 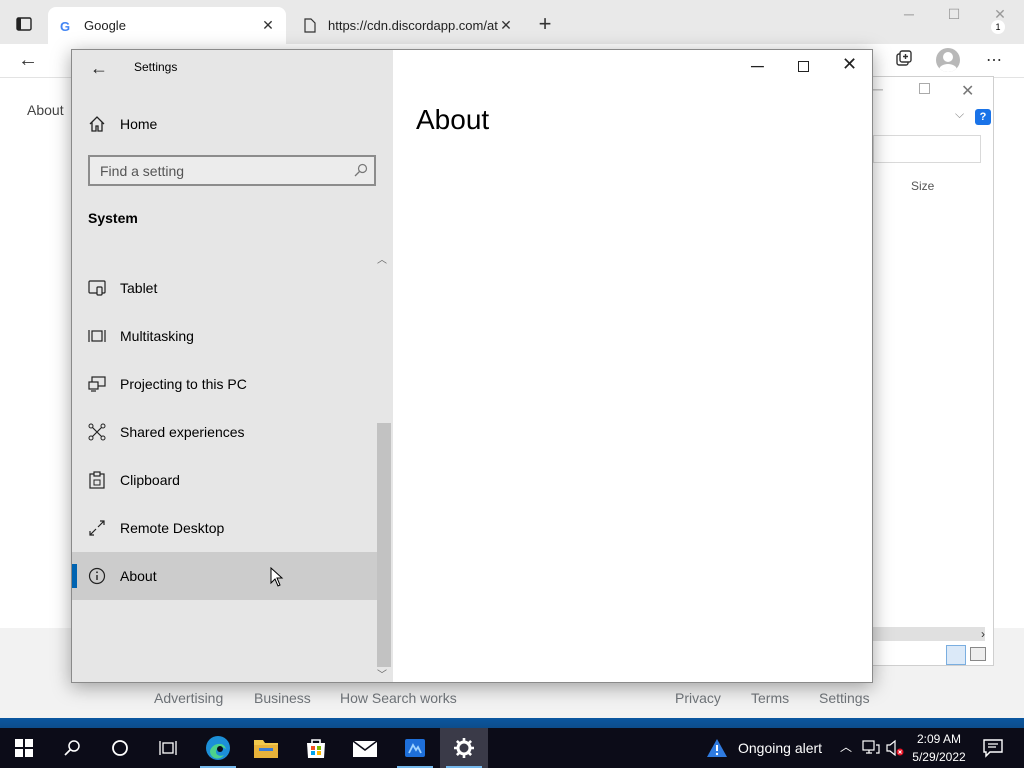 What do you see at coordinates (28, 60) in the screenshot?
I see `browser-back-button: ←` at bounding box center [28, 60].